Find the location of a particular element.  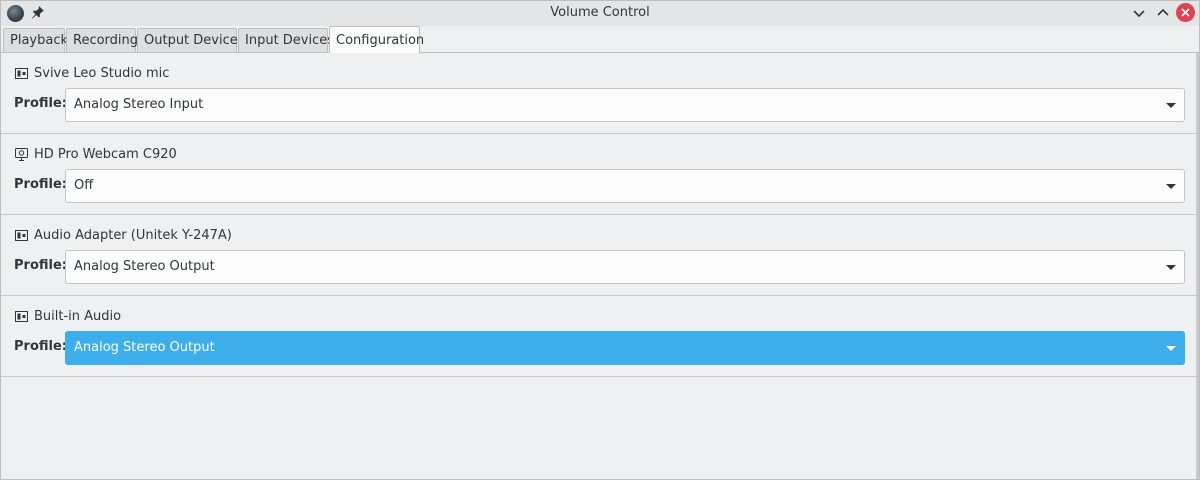

title-bar: Volume Control is located at coordinates (600, 13).